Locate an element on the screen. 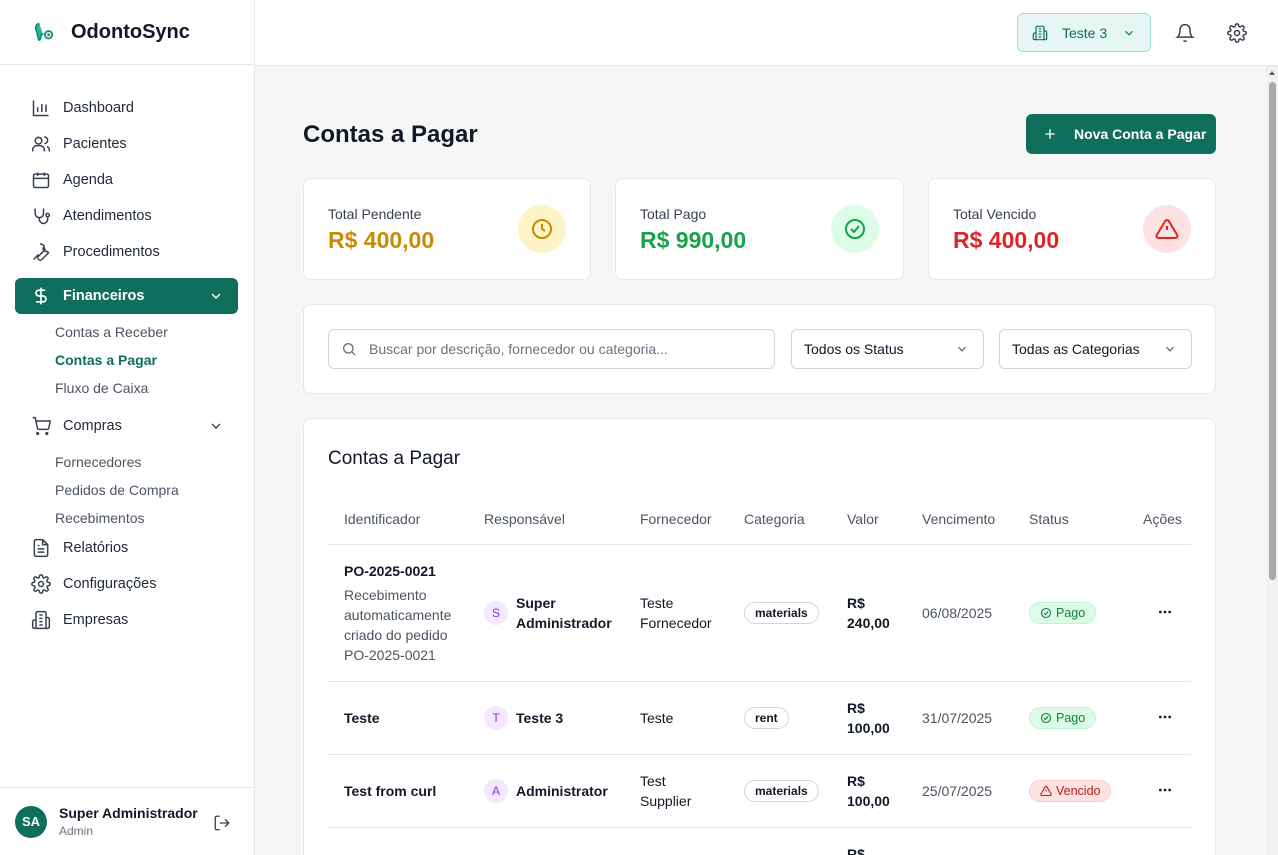 The height and width of the screenshot is (855, 1278). status-filter-select: Todos os Status is located at coordinates (887, 349).